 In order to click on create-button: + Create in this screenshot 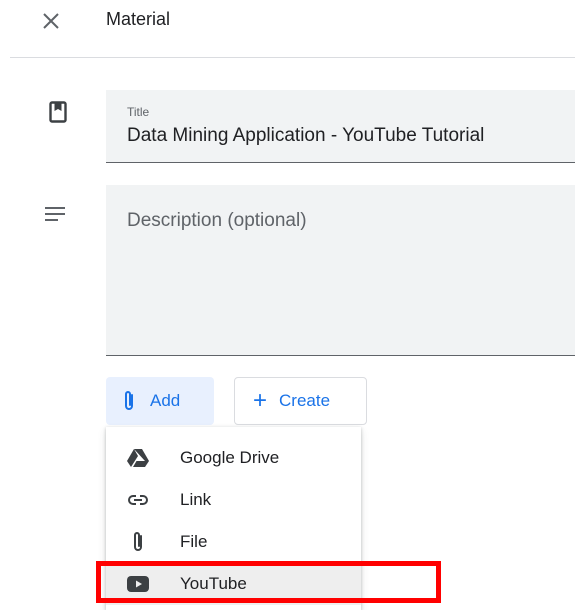, I will do `click(300, 401)`.